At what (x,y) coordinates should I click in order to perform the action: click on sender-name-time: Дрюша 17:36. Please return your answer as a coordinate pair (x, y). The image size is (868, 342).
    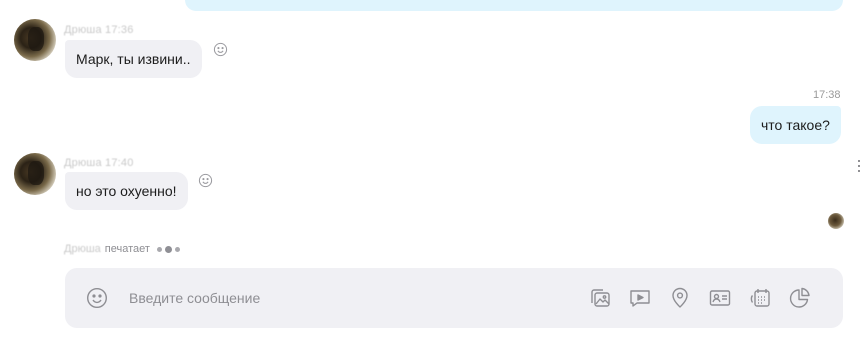
    Looking at the image, I should click on (99, 30).